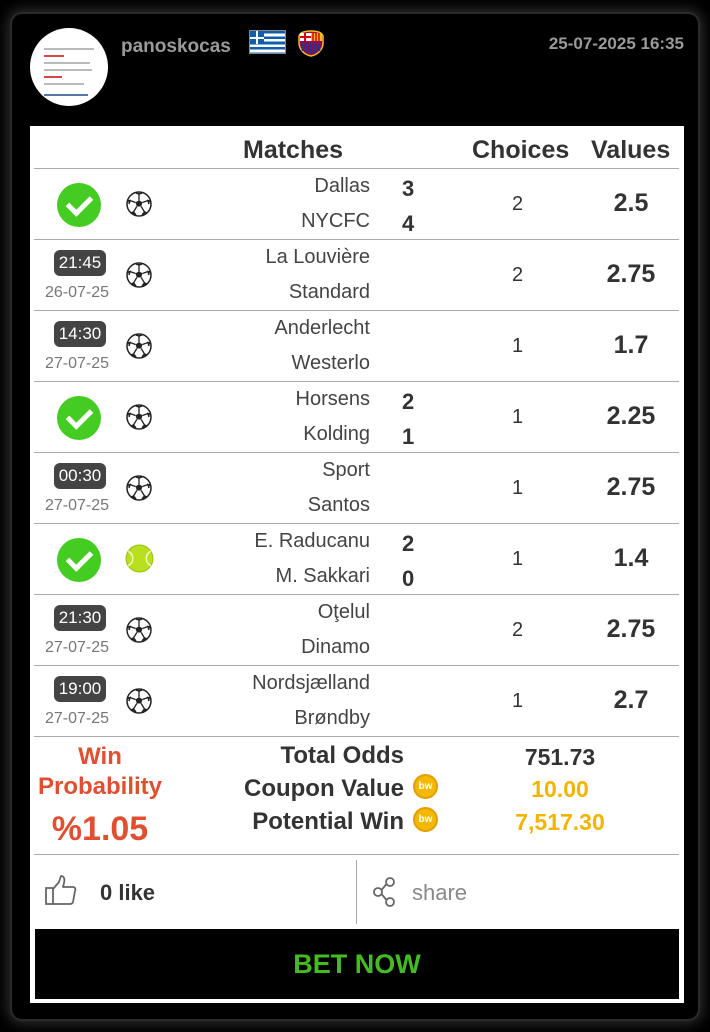 The height and width of the screenshot is (1032, 710). I want to click on home-score: 3, so click(408, 188).